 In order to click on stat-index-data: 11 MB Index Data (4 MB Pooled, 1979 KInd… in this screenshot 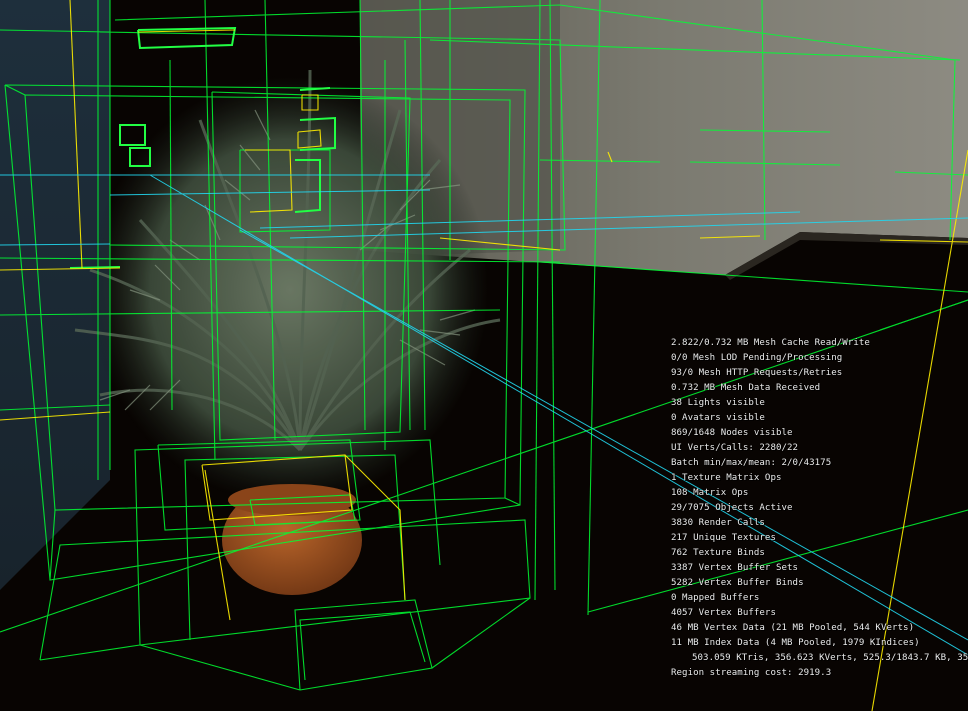, I will do `click(795, 643)`.